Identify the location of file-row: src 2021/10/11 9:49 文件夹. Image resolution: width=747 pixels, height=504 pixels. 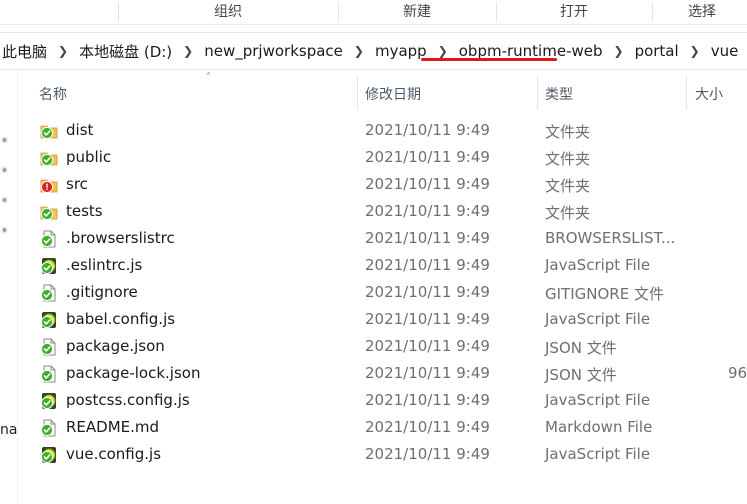
(382, 185).